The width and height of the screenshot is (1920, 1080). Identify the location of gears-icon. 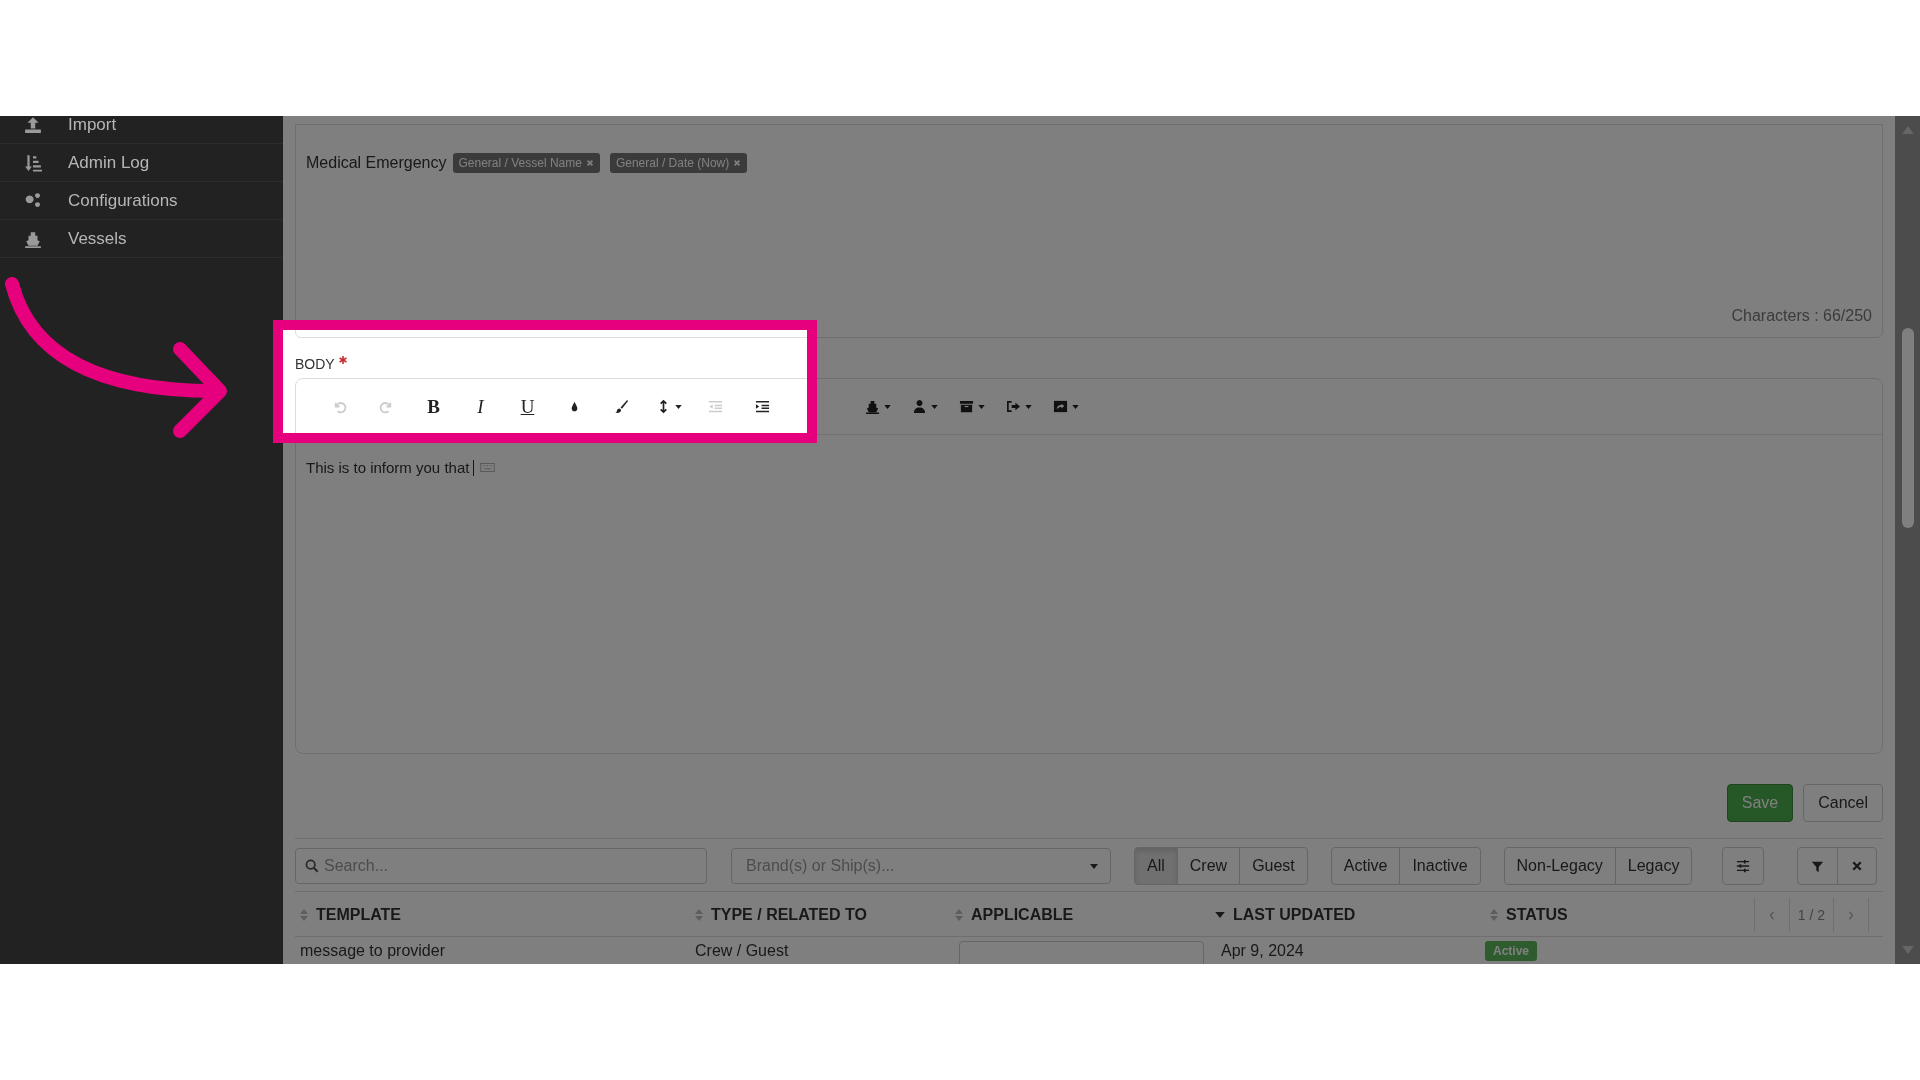
(33, 200).